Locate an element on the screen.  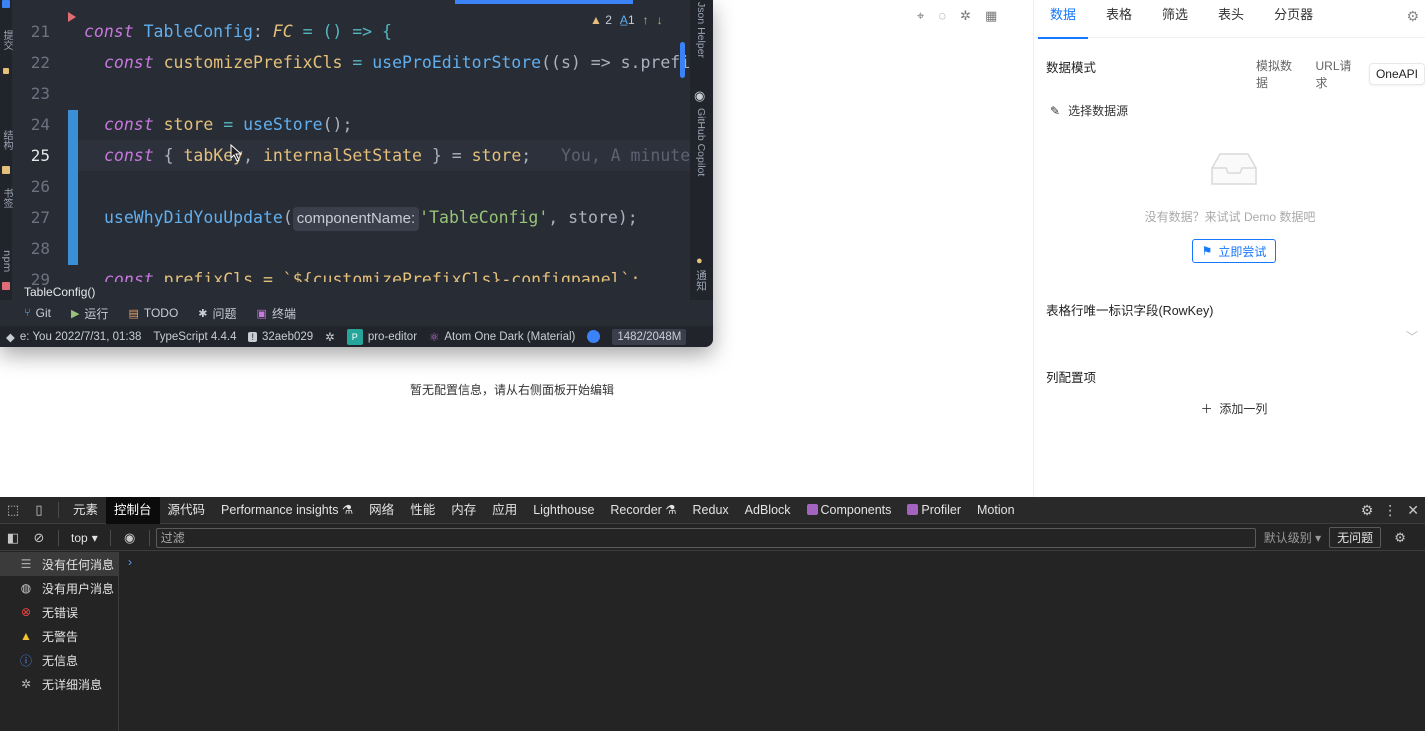
sidebar-item-user: ◍ 没有用户消息 is located at coordinates (59, 588).